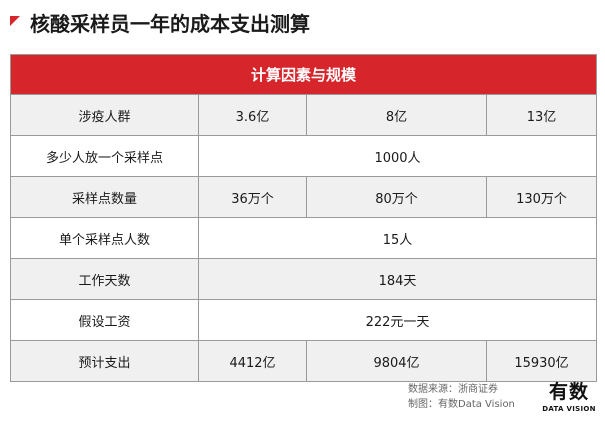 Image resolution: width=605 pixels, height=422 pixels. I want to click on table-header-row: 计算因素与规模, so click(303, 74).